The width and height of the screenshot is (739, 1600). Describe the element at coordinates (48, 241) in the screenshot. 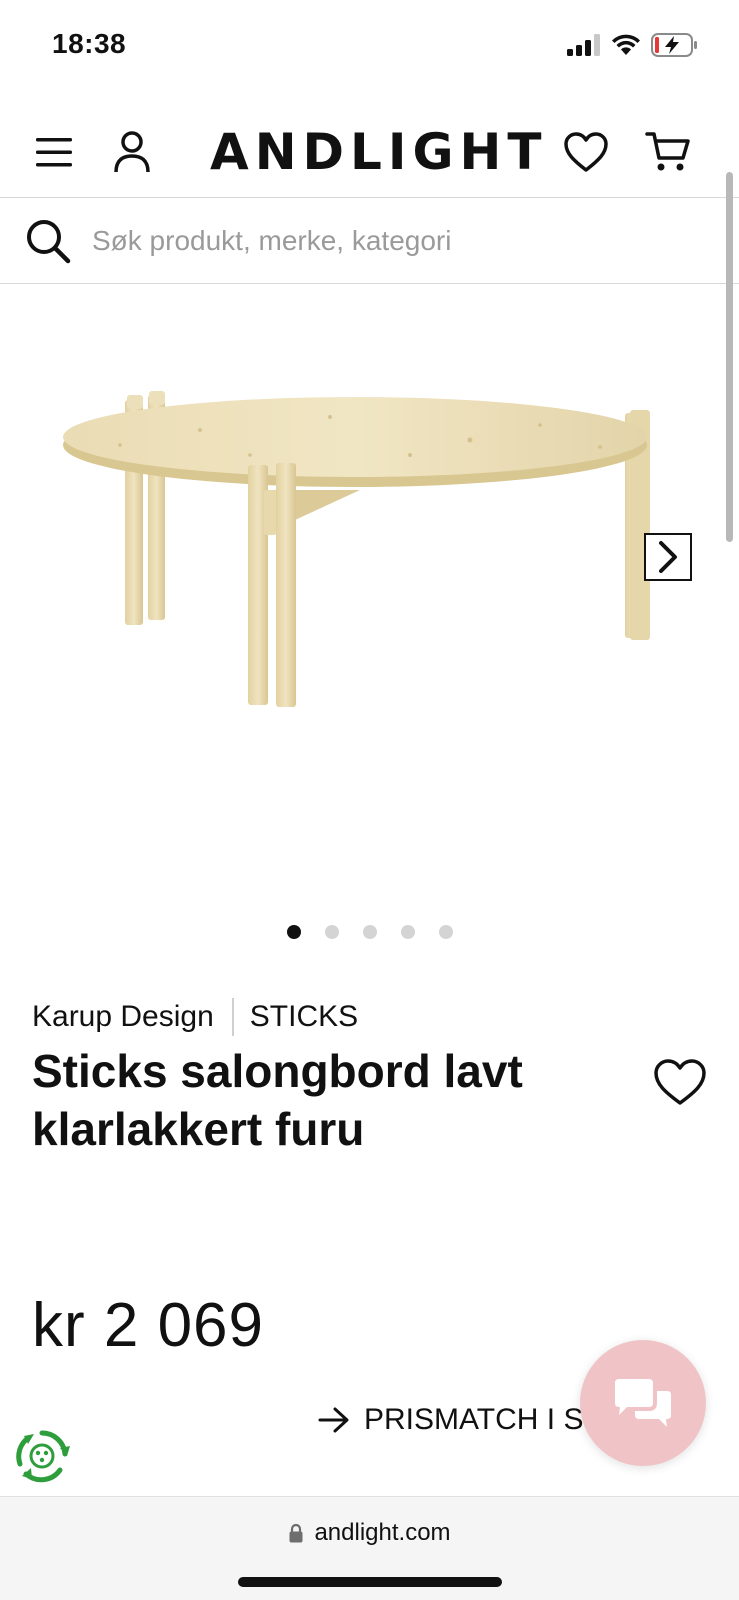

I see `search-icon` at that location.